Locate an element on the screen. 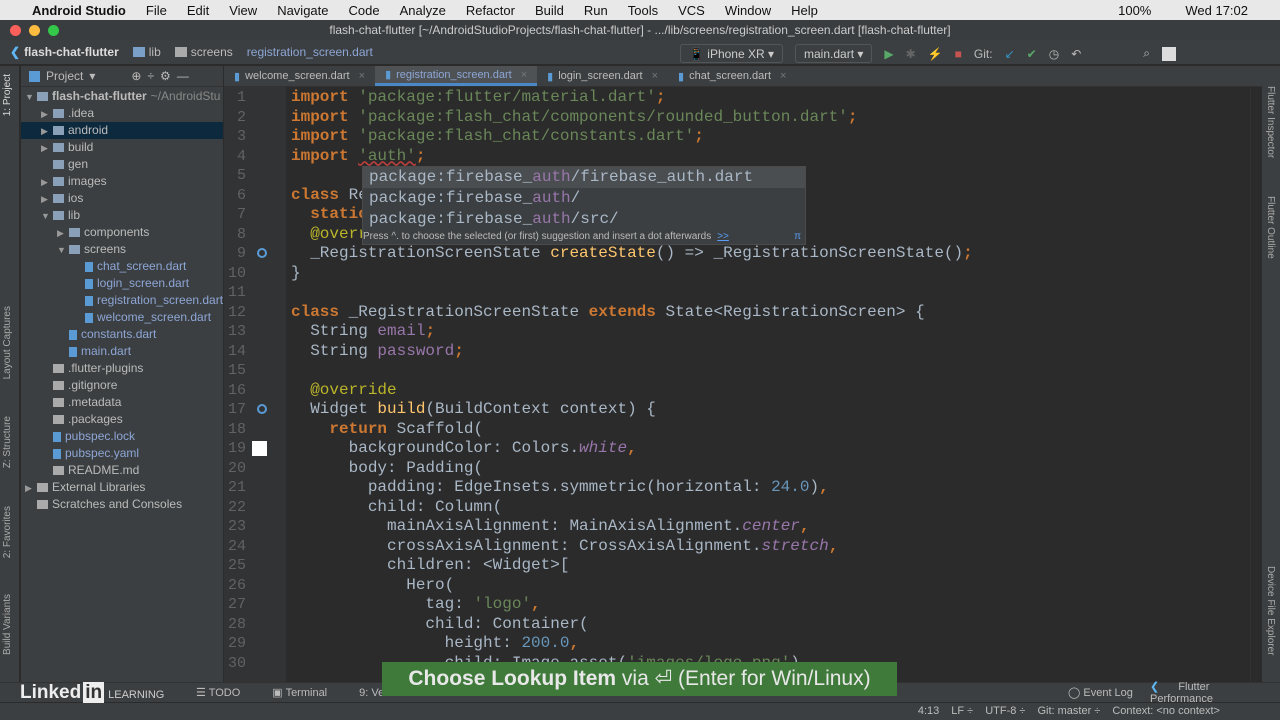 This screenshot has width=1280, height=720. gear-icon: ⚙ is located at coordinates (165, 76).